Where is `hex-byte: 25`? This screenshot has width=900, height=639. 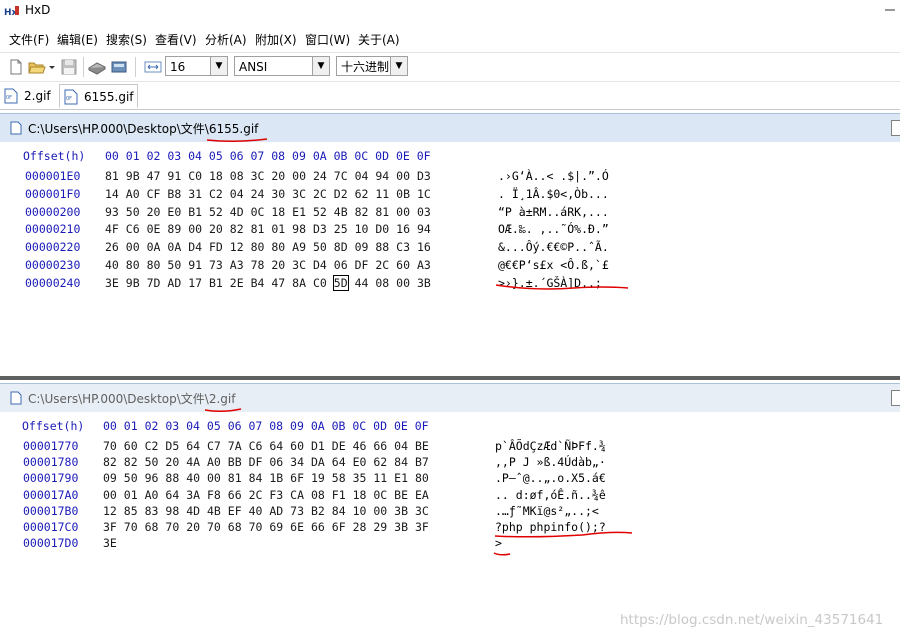 hex-byte: 25 is located at coordinates (341, 229).